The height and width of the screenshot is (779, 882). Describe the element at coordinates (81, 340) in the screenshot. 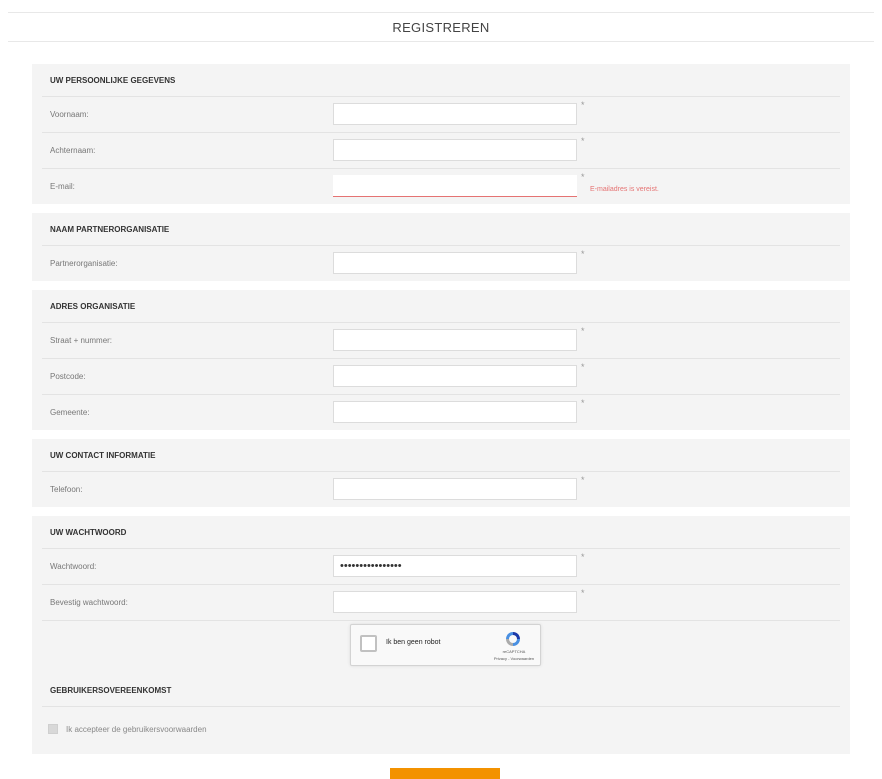

I see `street-label: Straat + nummer:` at that location.